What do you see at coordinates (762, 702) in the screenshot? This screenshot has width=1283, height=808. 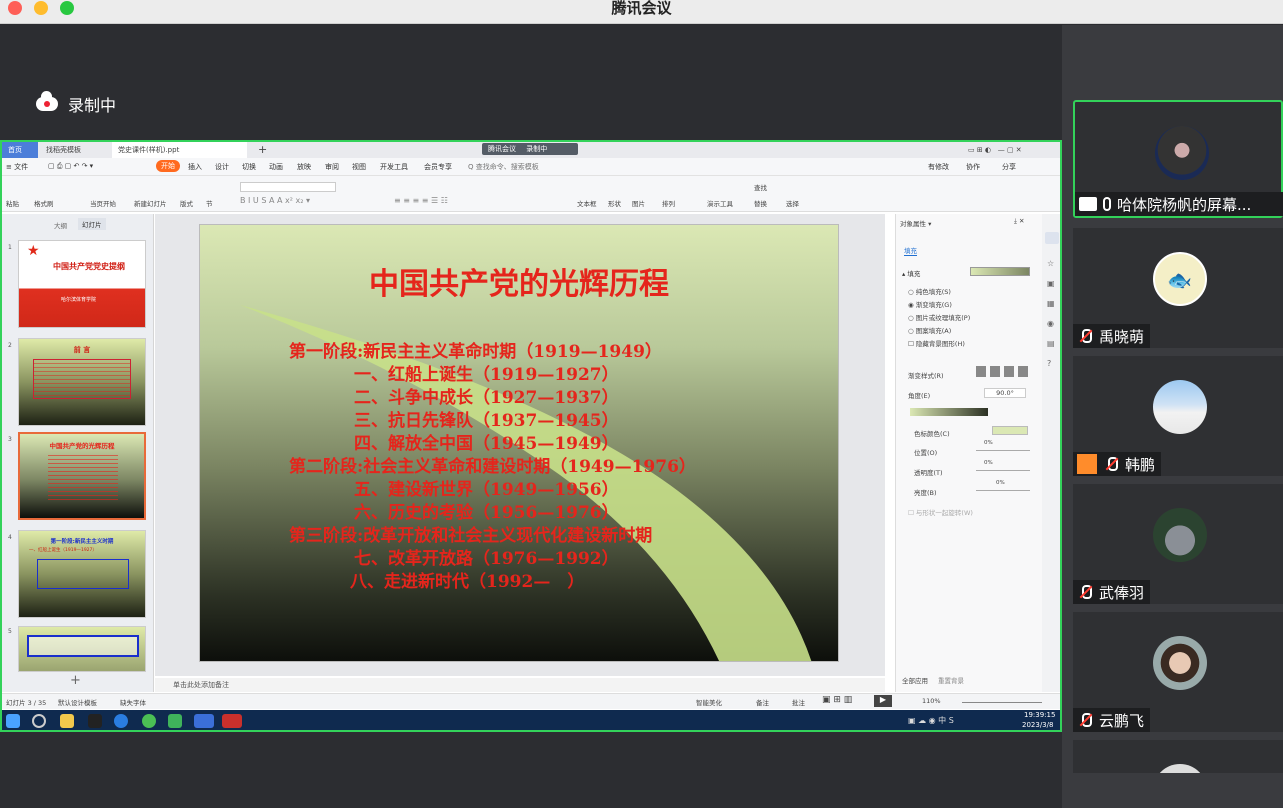 I see `notes-toggle: 备注` at bounding box center [762, 702].